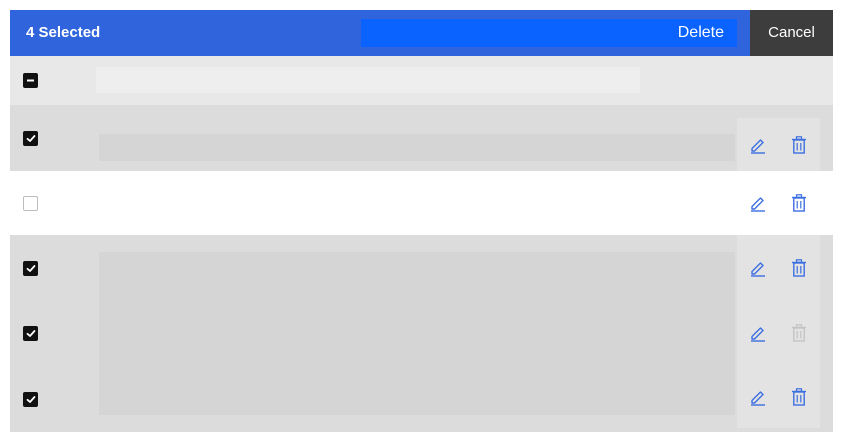  What do you see at coordinates (63, 32) in the screenshot?
I see `selected-count-label: 4 Selected` at bounding box center [63, 32].